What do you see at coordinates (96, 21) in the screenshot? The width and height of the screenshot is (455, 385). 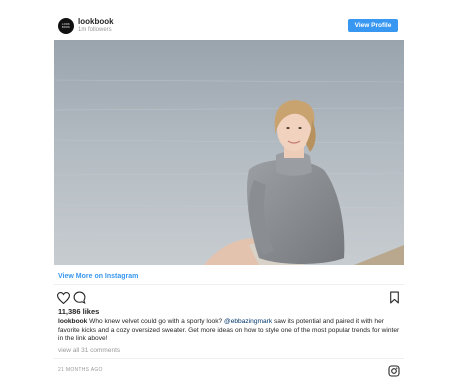 I see `username: lookbook` at bounding box center [96, 21].